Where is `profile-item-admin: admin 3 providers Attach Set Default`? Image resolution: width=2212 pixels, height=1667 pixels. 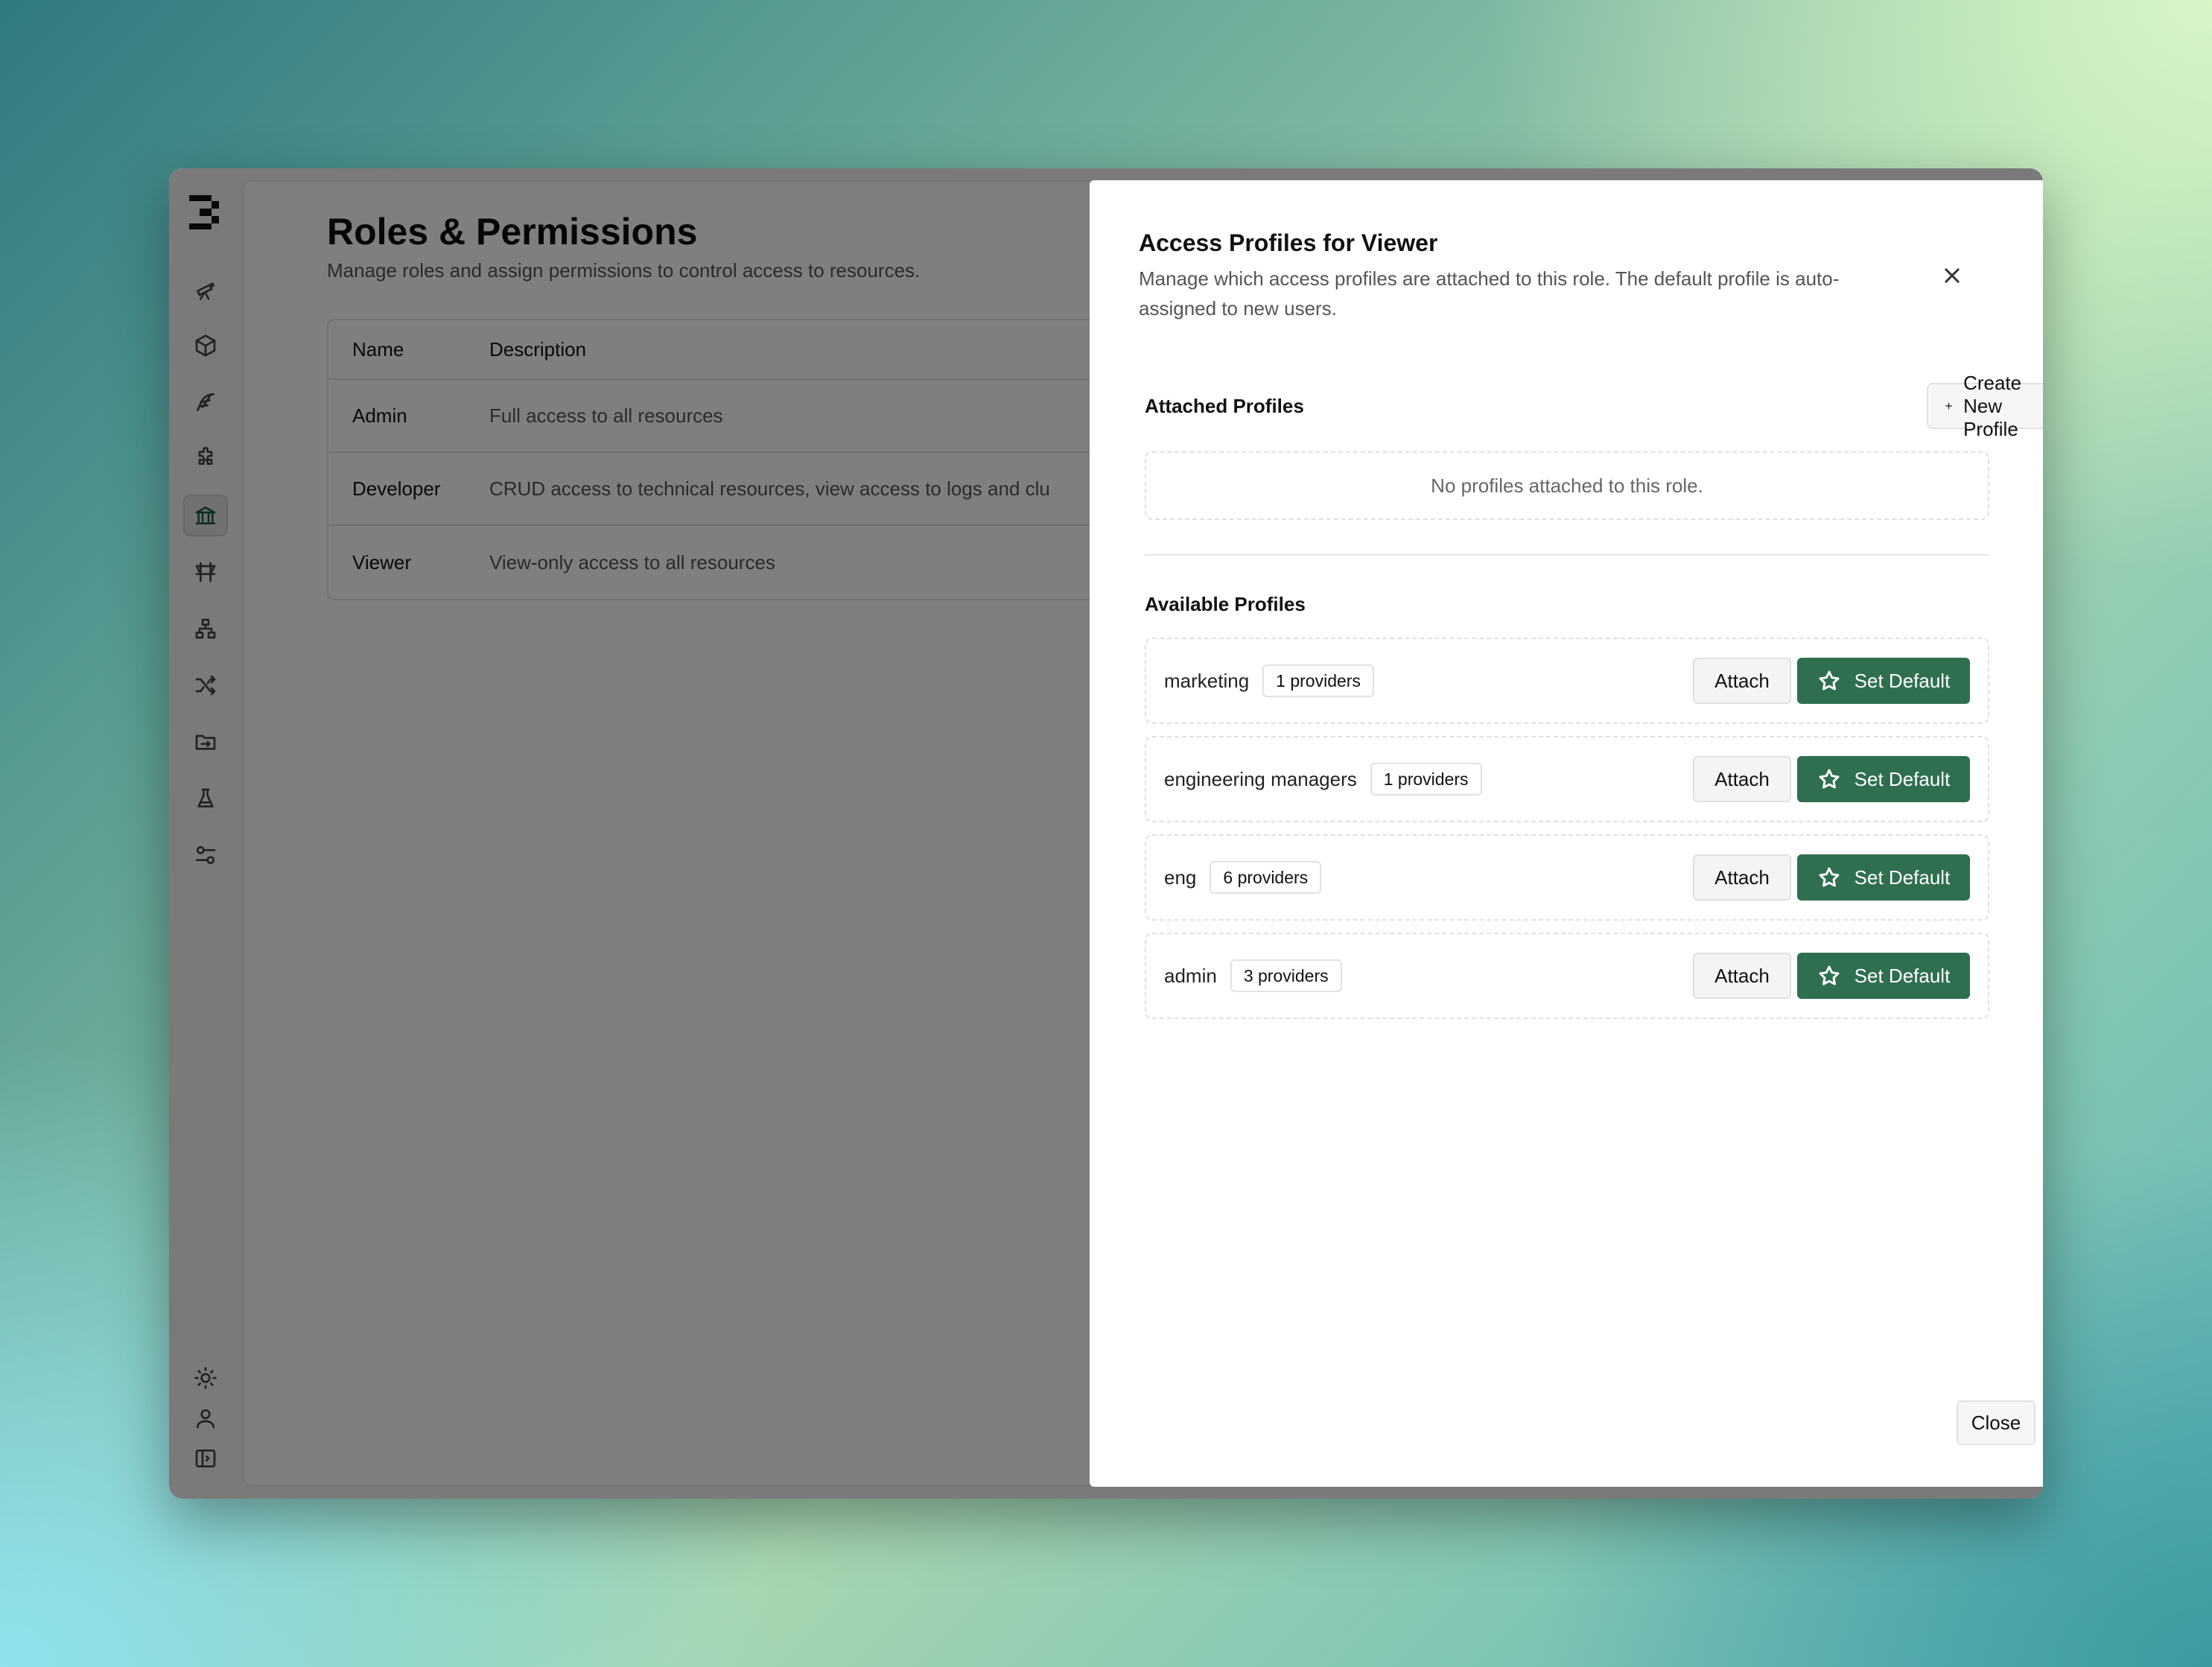
profile-item-admin: admin 3 providers Attach Set Default is located at coordinates (1567, 976).